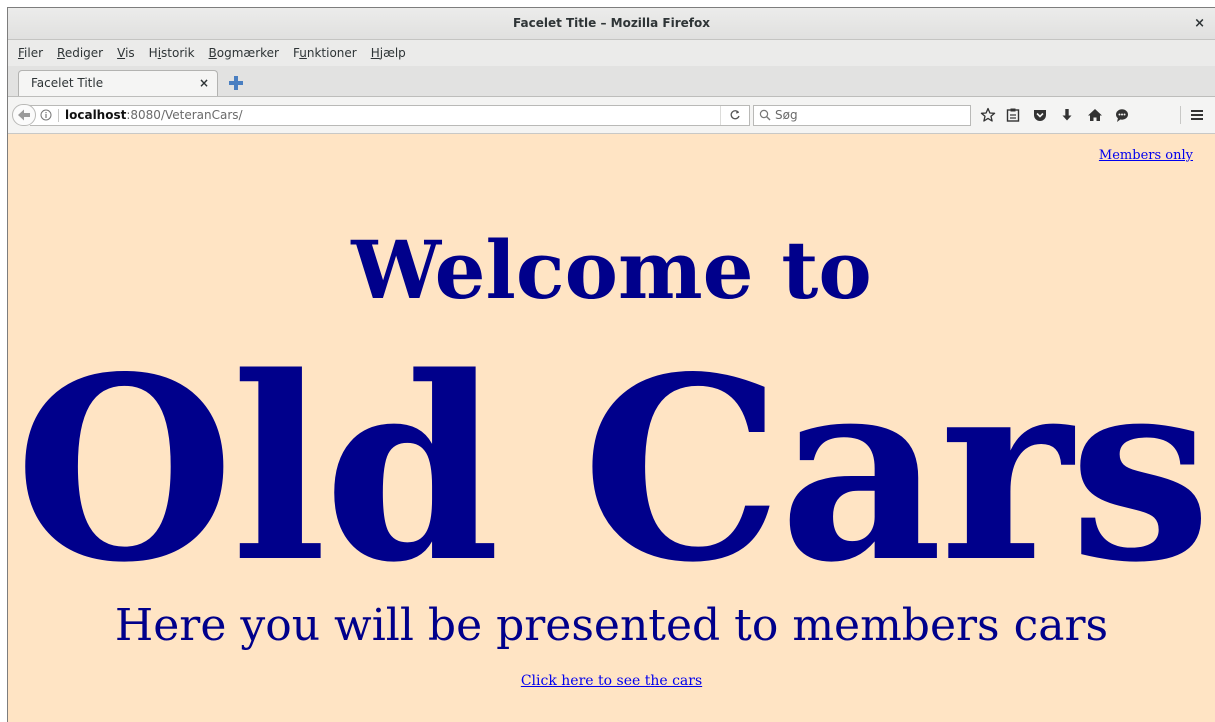  Describe the element at coordinates (172, 53) in the screenshot. I see `menu-item-historik: Historik` at that location.